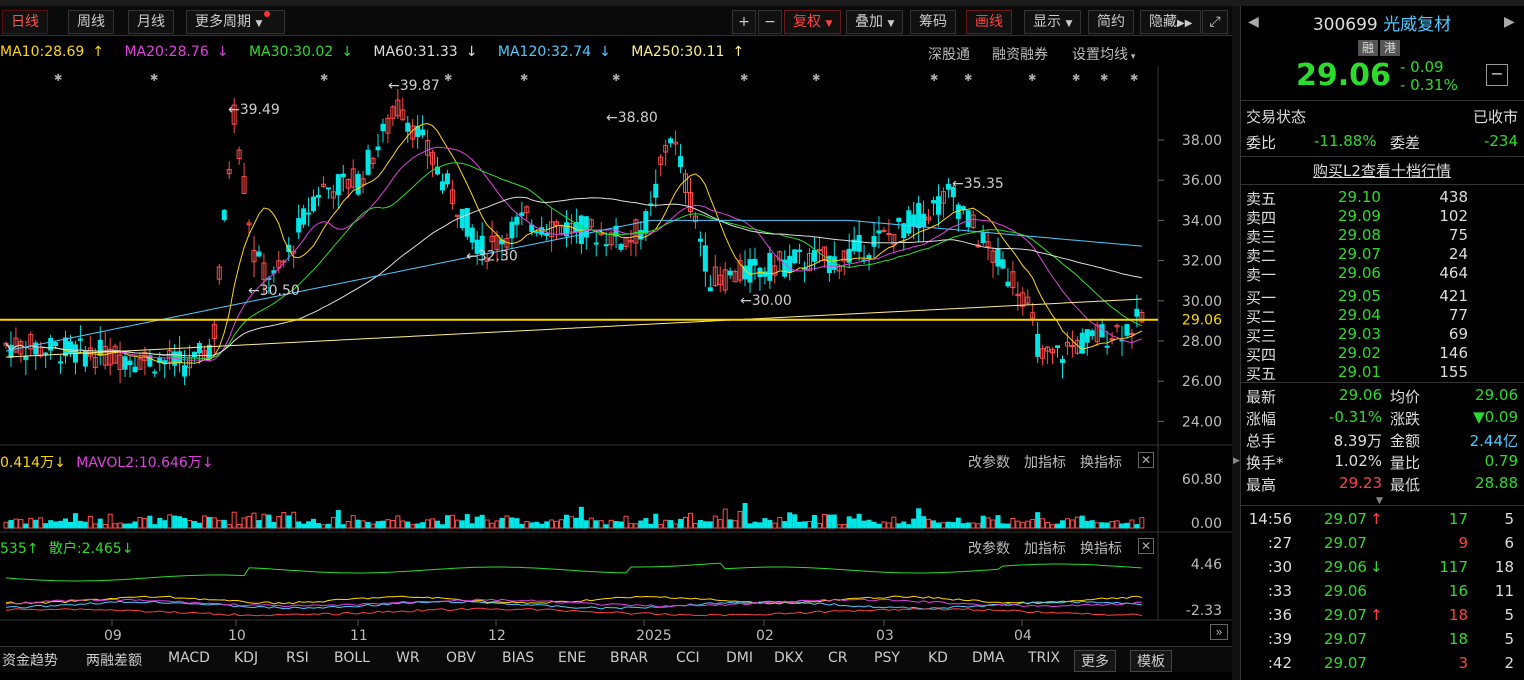  I want to click on indicator-tab-9: ENE, so click(572, 658).